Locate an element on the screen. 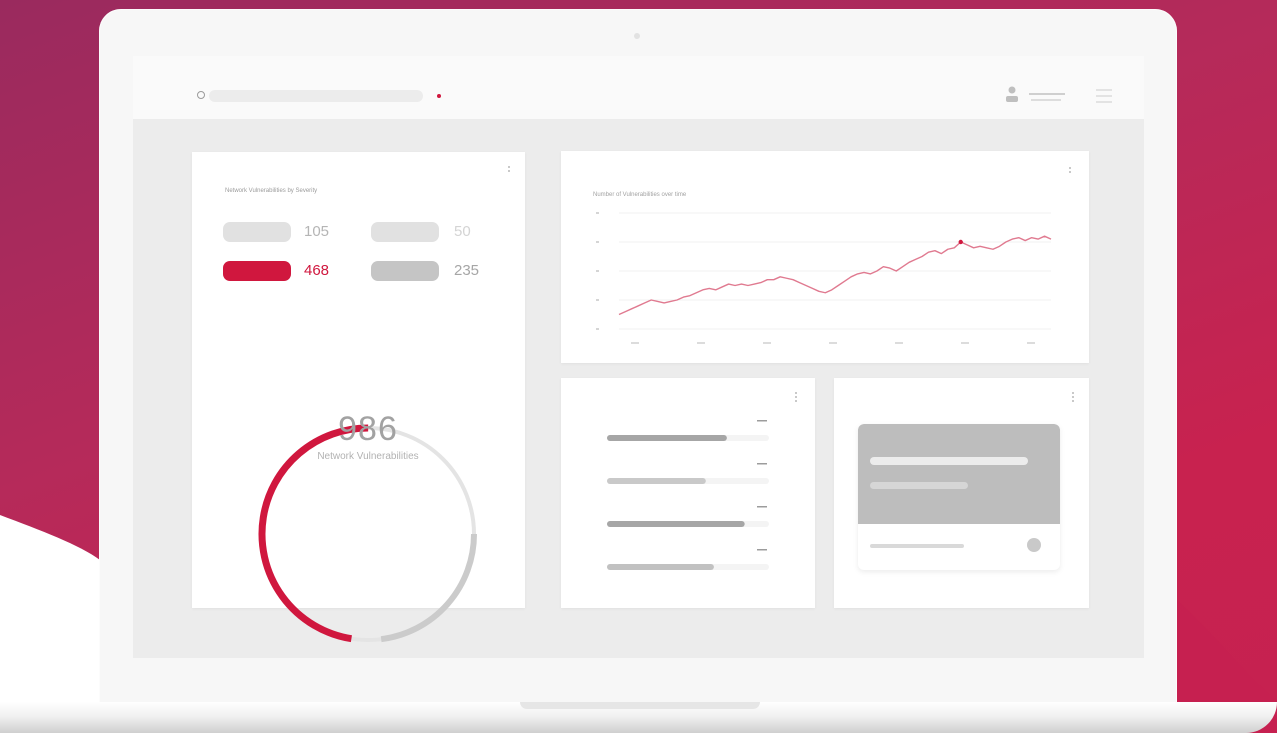 This screenshot has height=733, width=1277. trend-line-chart is located at coordinates (824, 278).